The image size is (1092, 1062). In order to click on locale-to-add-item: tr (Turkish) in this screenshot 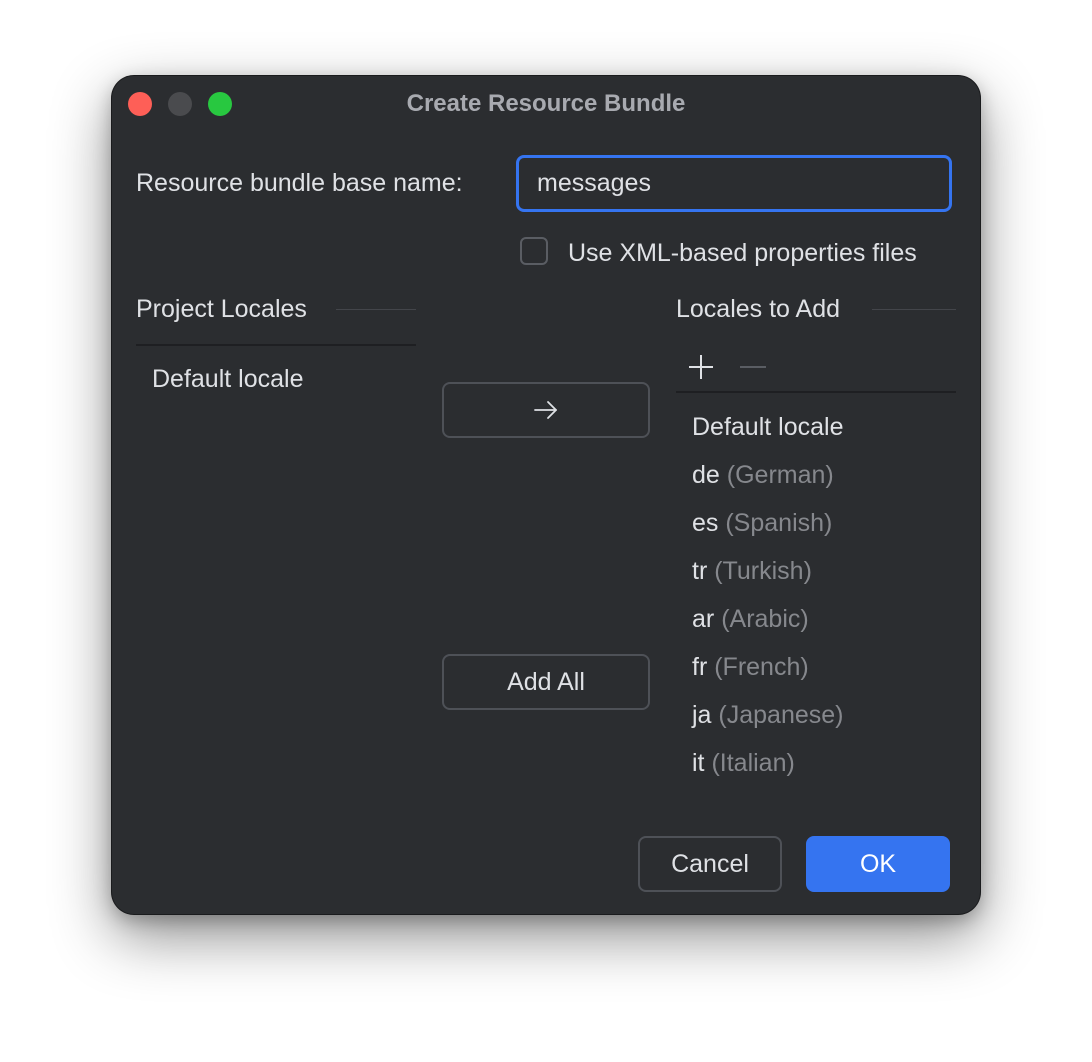, I will do `click(752, 571)`.